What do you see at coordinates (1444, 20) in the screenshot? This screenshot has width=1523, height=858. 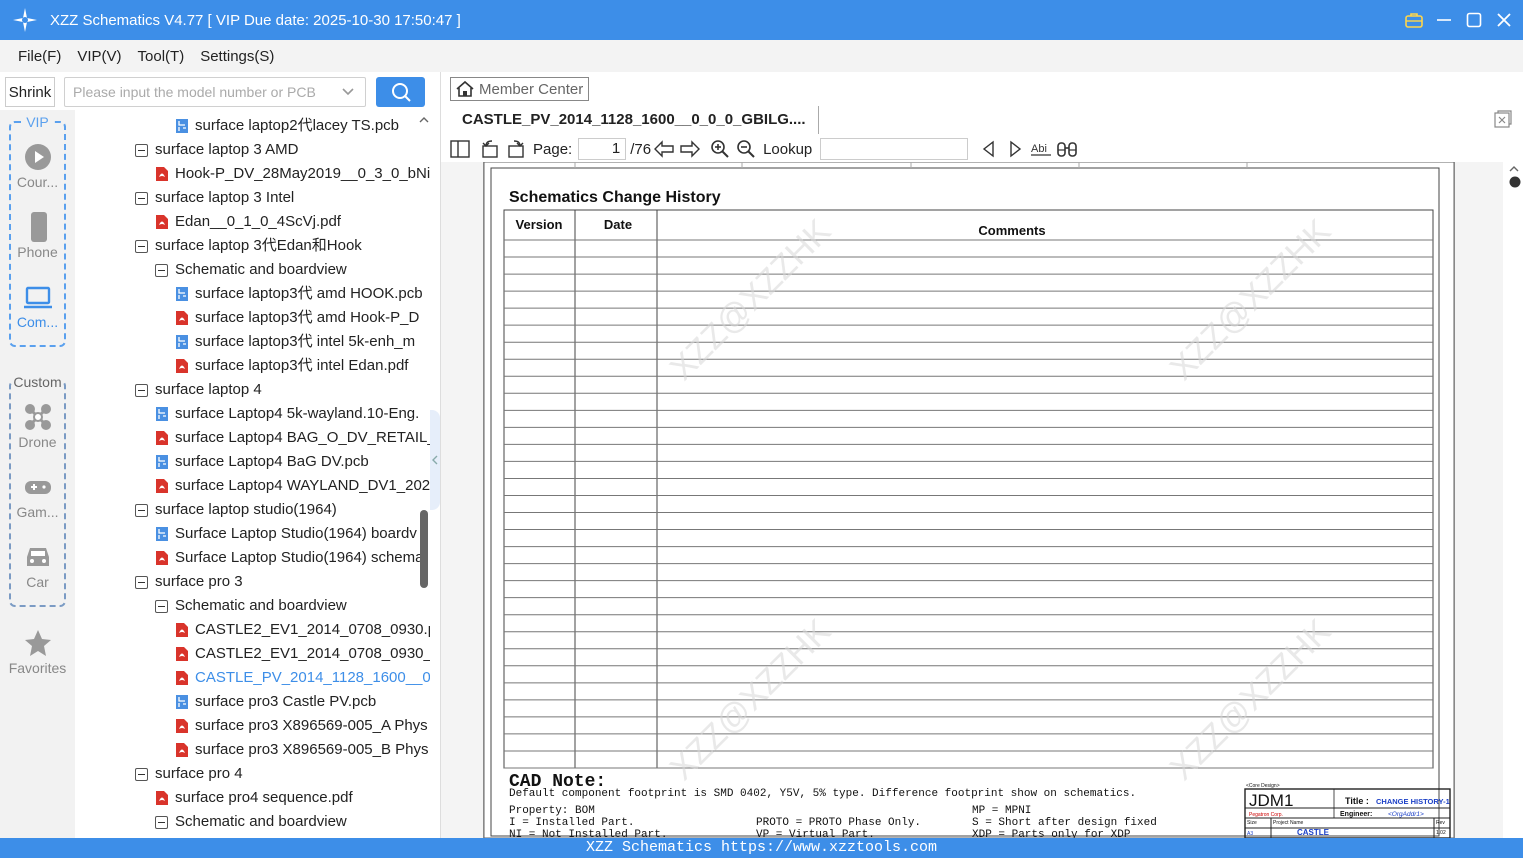 I see `minimize-icon` at bounding box center [1444, 20].